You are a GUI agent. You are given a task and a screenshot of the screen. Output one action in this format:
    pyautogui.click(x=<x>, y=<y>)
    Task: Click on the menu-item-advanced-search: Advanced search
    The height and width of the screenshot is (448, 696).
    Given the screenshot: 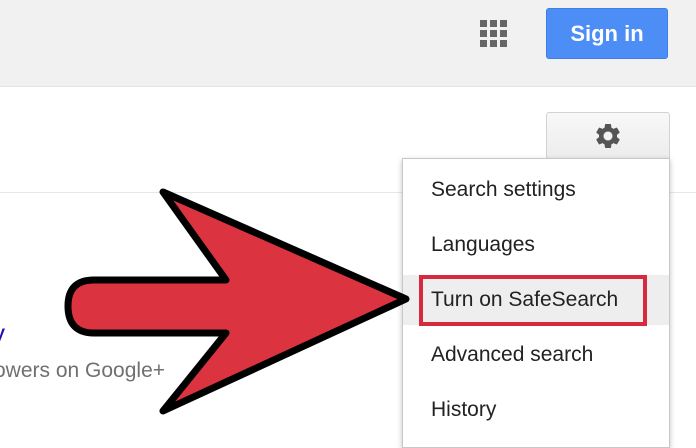 What is the action you would take?
    pyautogui.click(x=536, y=355)
    